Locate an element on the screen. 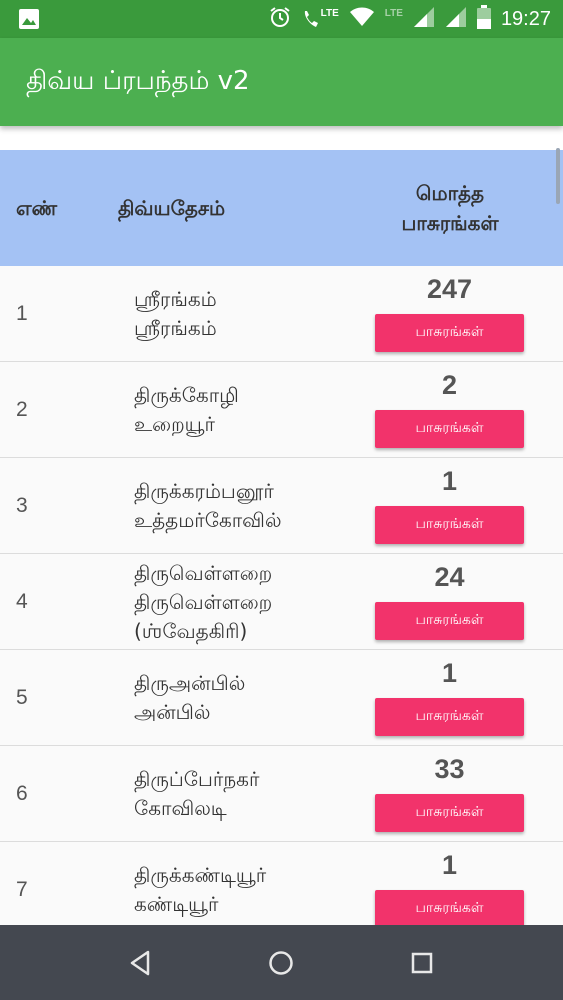 The height and width of the screenshot is (1000, 563). row-number: 1 is located at coordinates (22, 313).